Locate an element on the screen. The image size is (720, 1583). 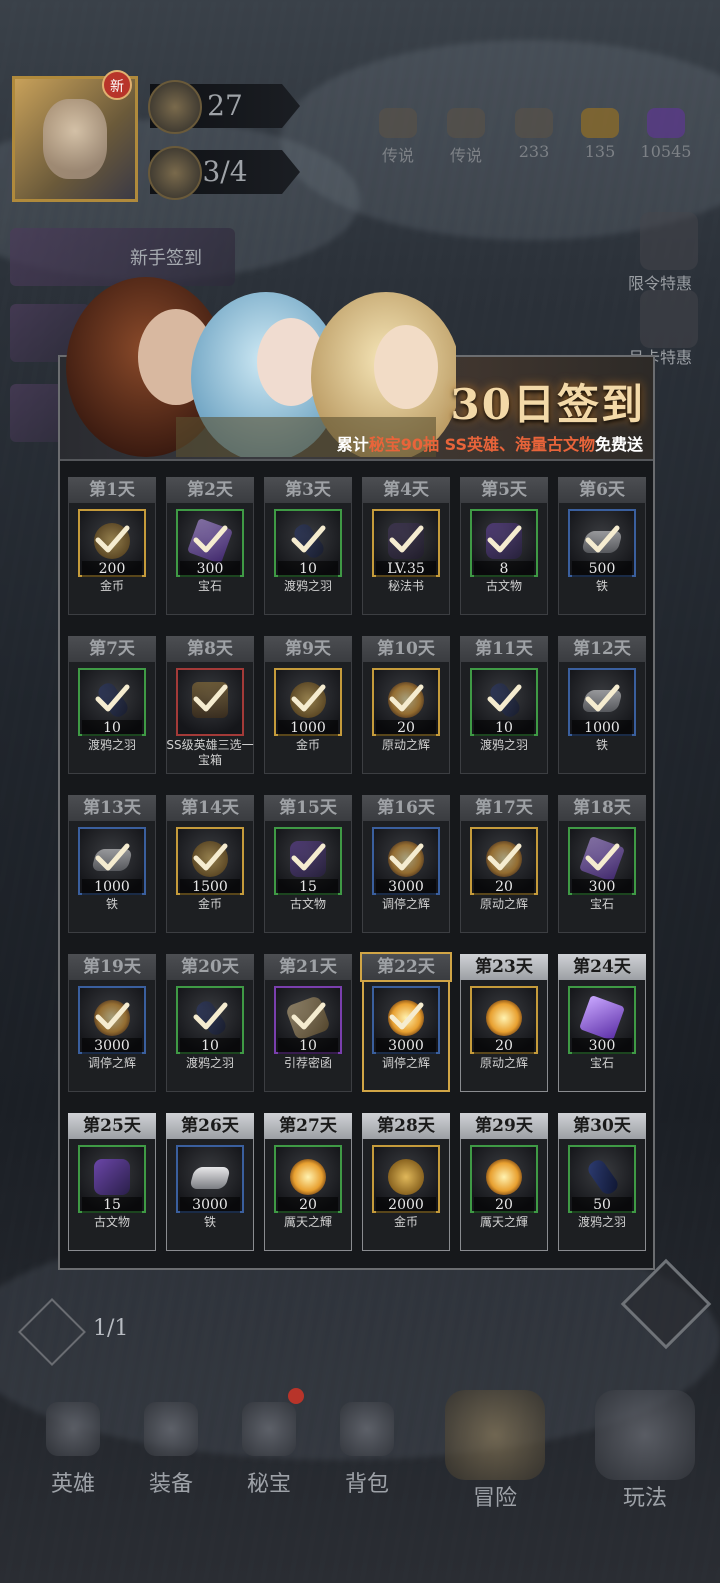
day-cell-22: 第22天 3000 调停之辉 is located at coordinates (406, 1023).